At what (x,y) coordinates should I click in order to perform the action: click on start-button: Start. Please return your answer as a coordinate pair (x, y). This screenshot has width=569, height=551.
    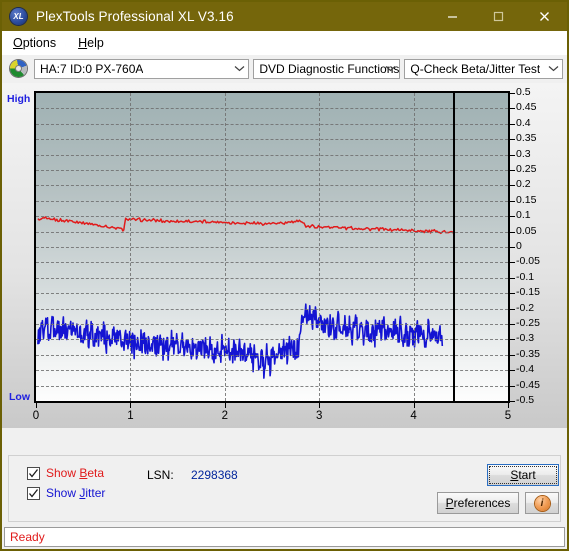
    Looking at the image, I should click on (523, 475).